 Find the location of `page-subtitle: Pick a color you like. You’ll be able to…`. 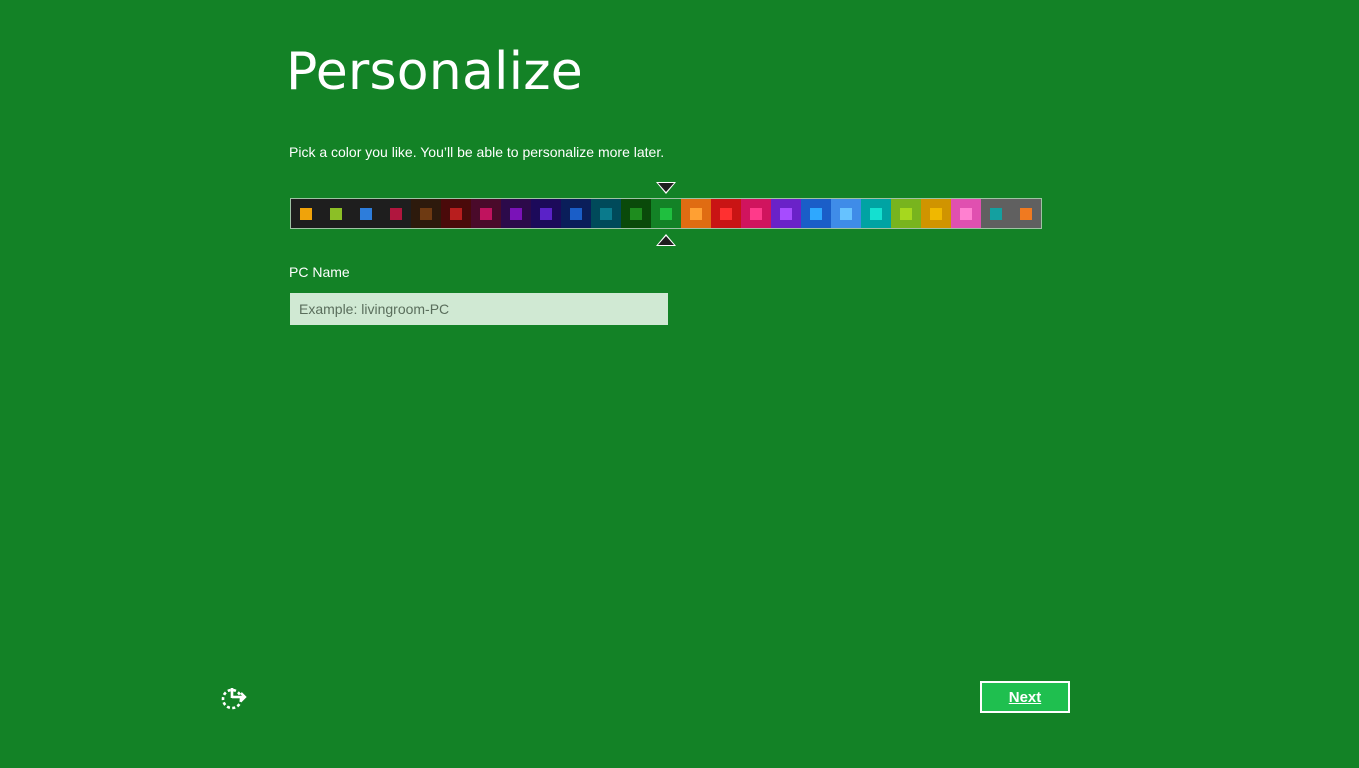

page-subtitle: Pick a color you like. You’ll be able to… is located at coordinates (477, 152).